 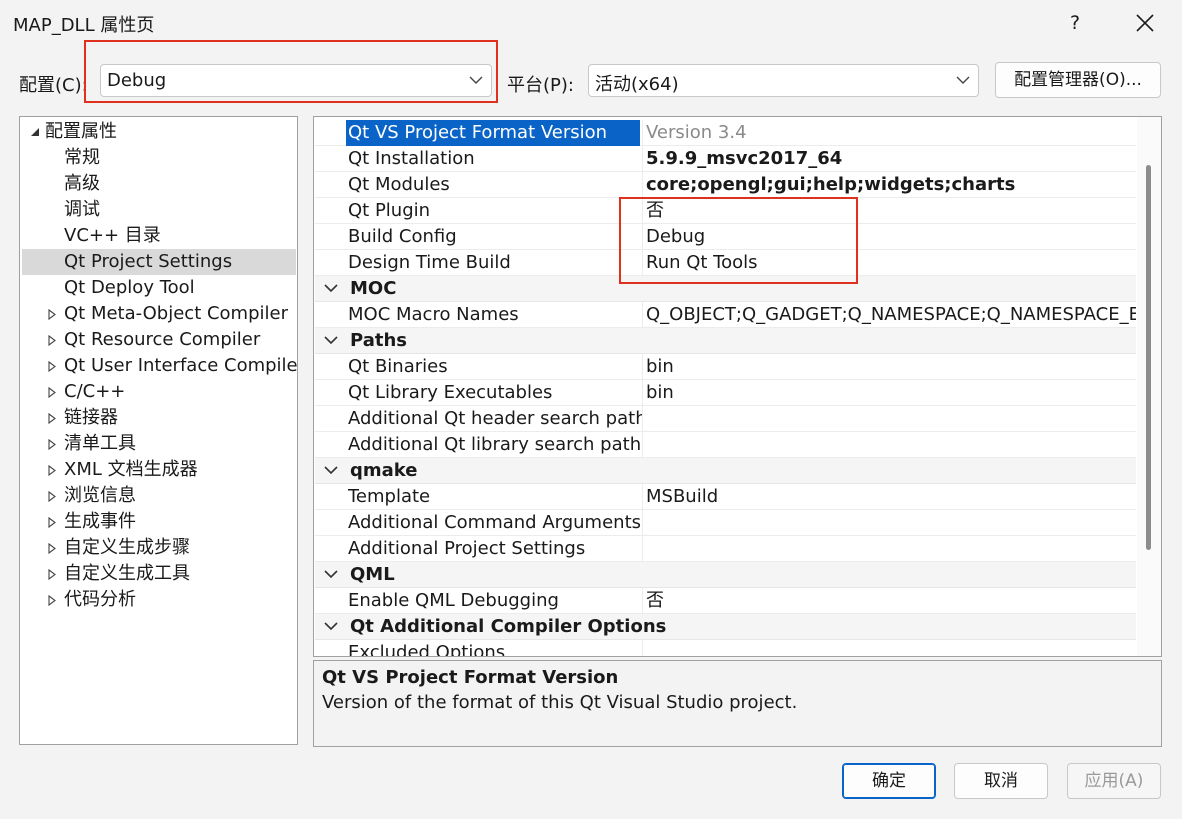 I want to click on tree-item: 链接器, so click(x=159, y=418).